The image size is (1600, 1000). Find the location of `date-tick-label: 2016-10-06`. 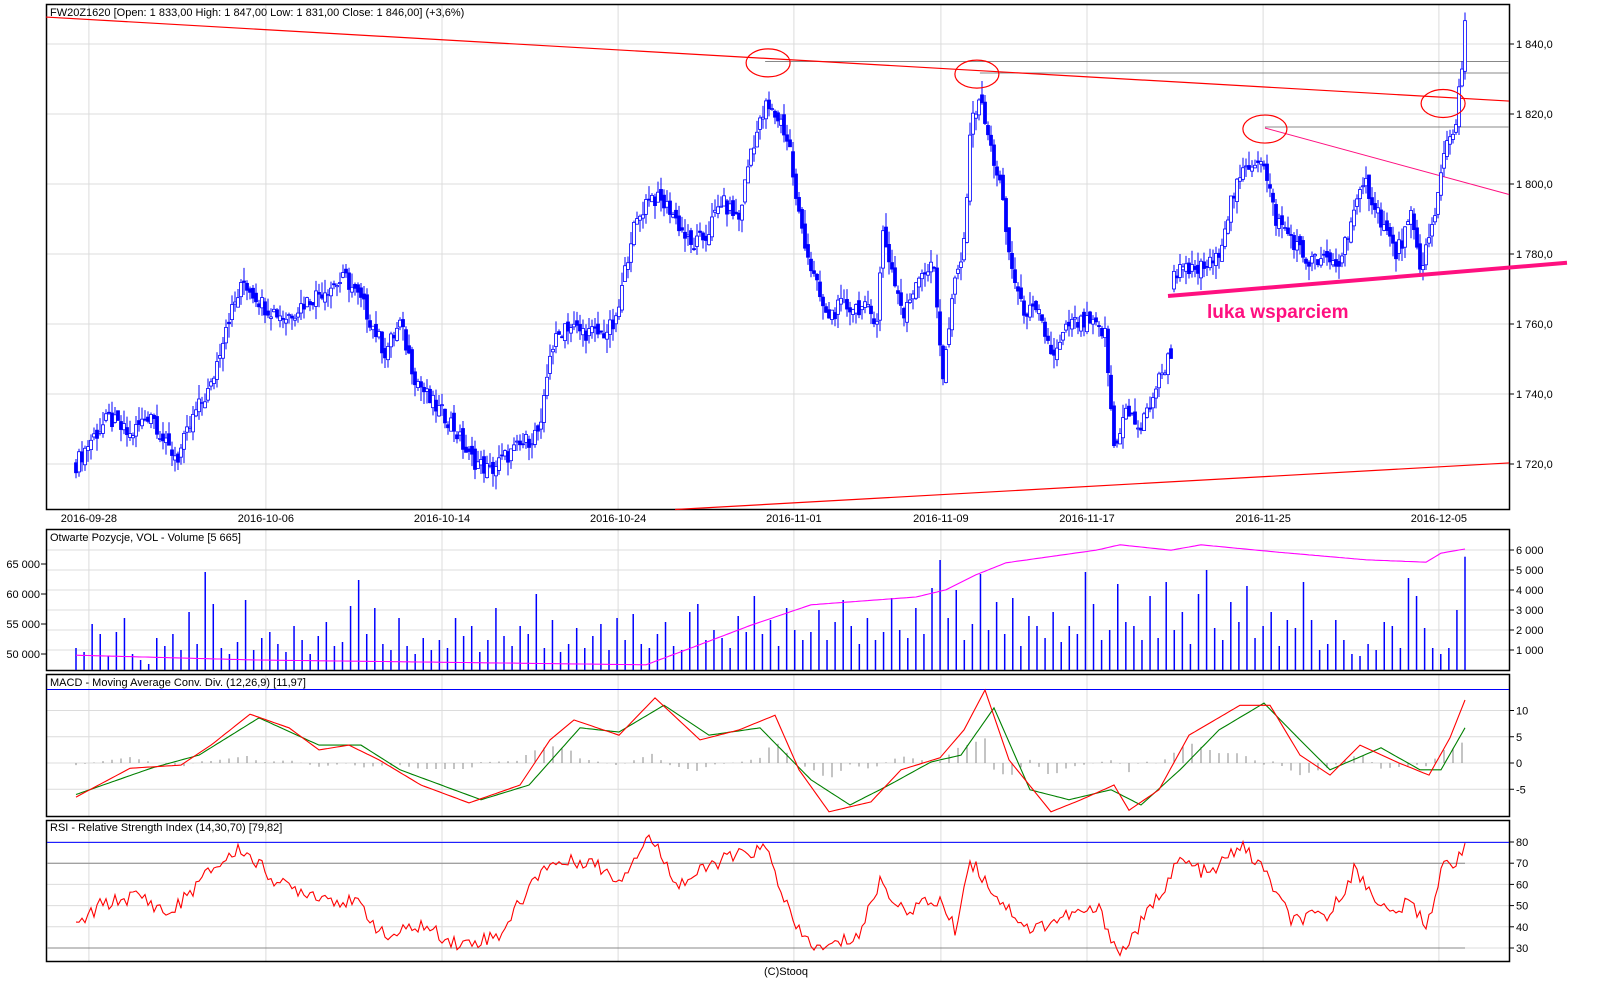

date-tick-label: 2016-10-06 is located at coordinates (266, 519).